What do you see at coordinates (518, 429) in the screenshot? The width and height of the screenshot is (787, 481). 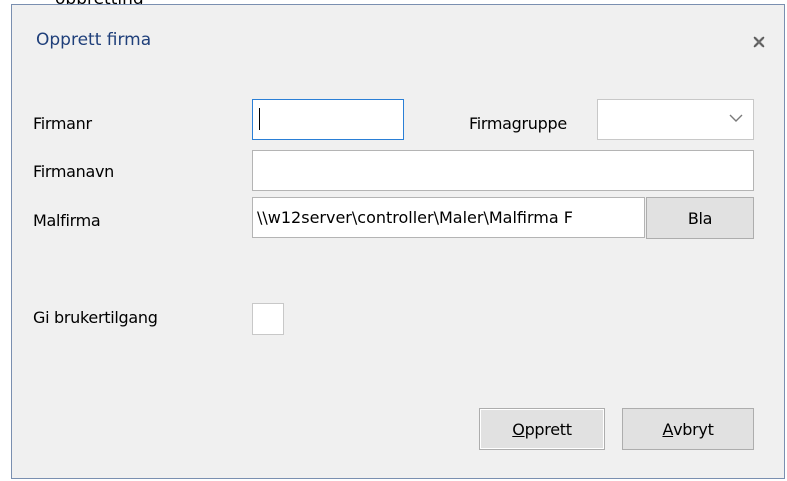 I see `create-button-mnemonic: O` at bounding box center [518, 429].